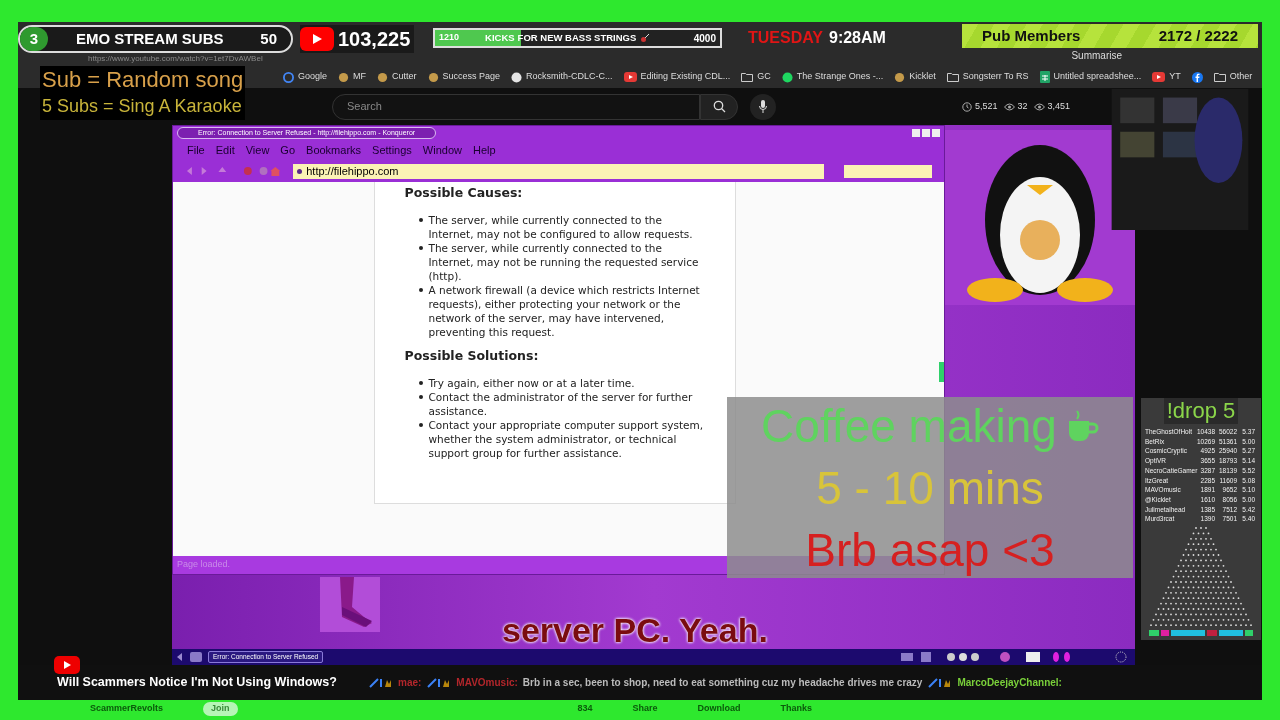 The height and width of the screenshot is (720, 1280). What do you see at coordinates (756, 77) in the screenshot?
I see `bookmark-item: GC` at bounding box center [756, 77].